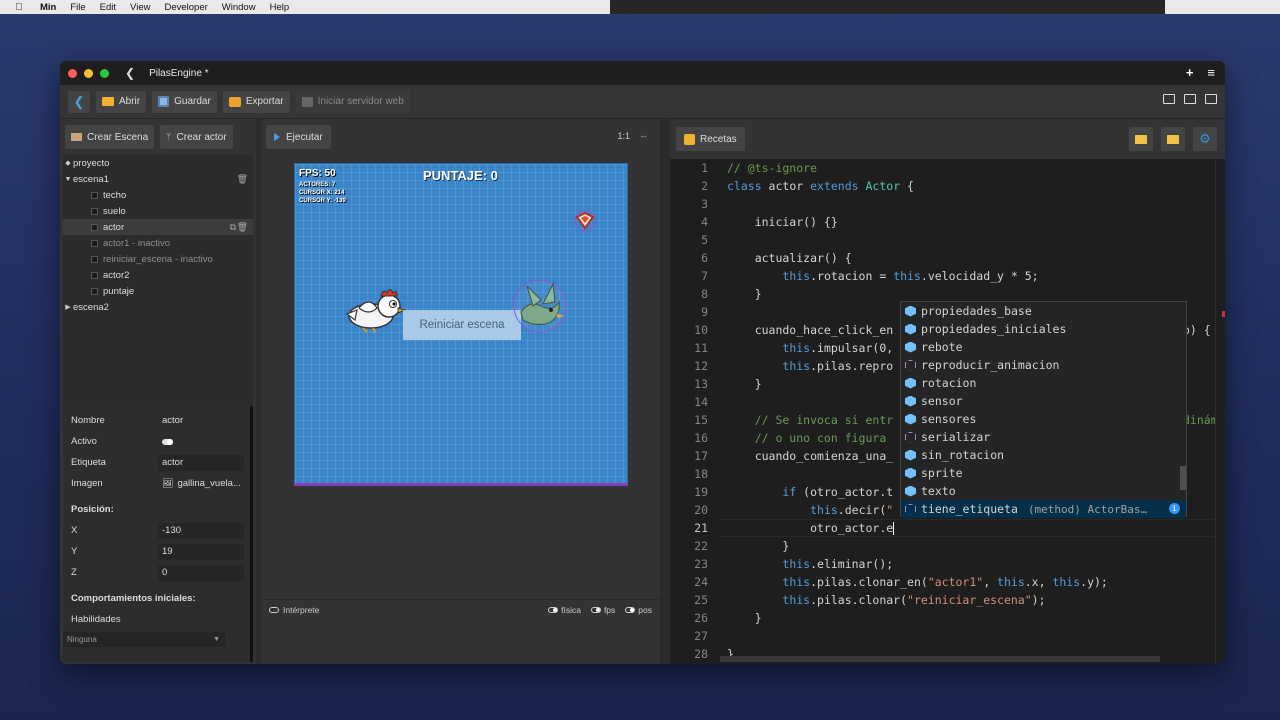 The height and width of the screenshot is (720, 1280). I want to click on recipes-button: Recetas, so click(710, 139).